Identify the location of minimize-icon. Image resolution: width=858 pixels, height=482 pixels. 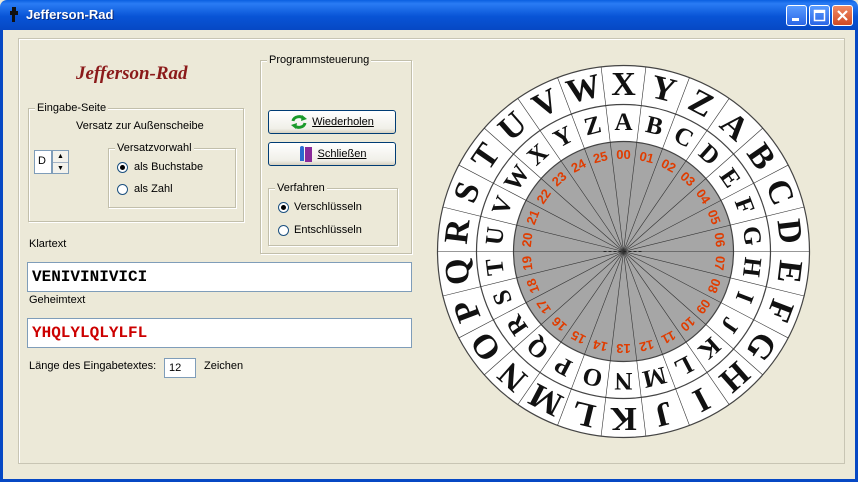
(795, 19).